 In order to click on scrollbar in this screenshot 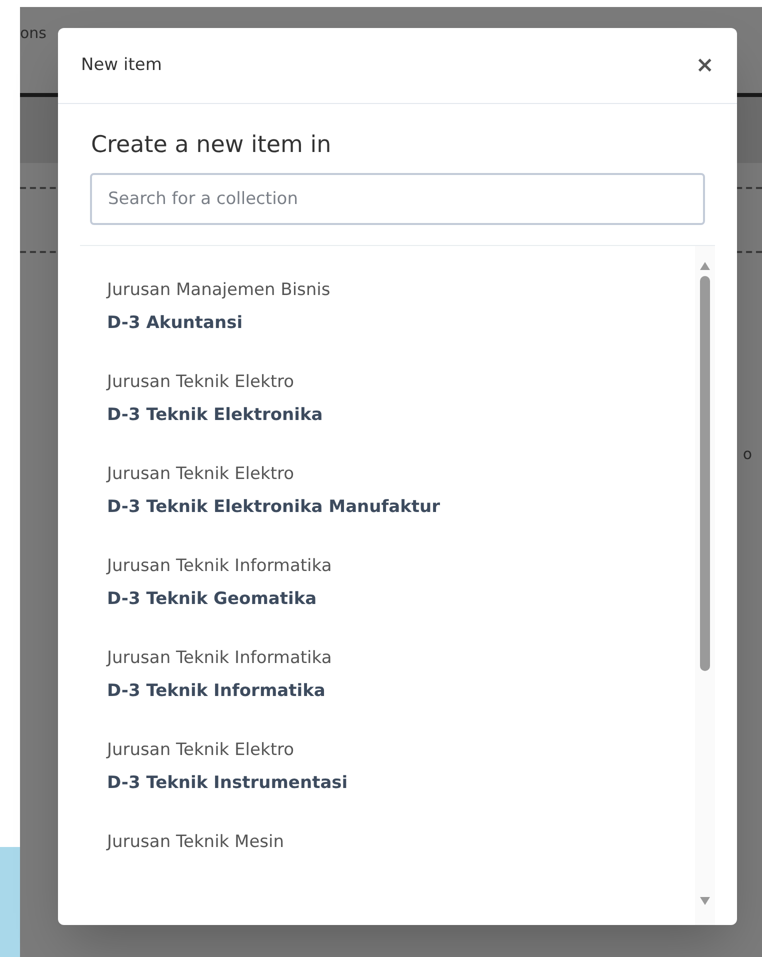, I will do `click(705, 585)`.